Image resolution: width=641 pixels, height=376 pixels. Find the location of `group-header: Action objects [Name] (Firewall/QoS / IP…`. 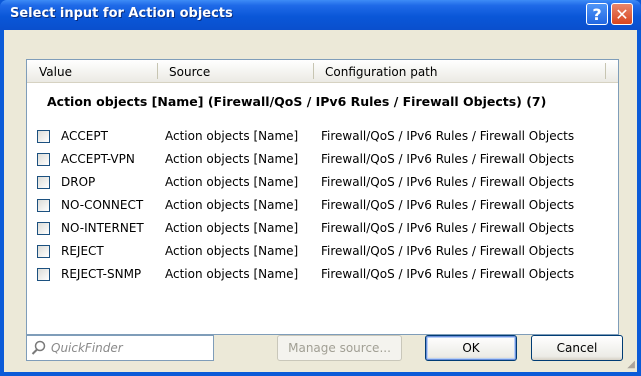

group-header: Action objects [Name] (Firewall/QoS / IP… is located at coordinates (297, 101).